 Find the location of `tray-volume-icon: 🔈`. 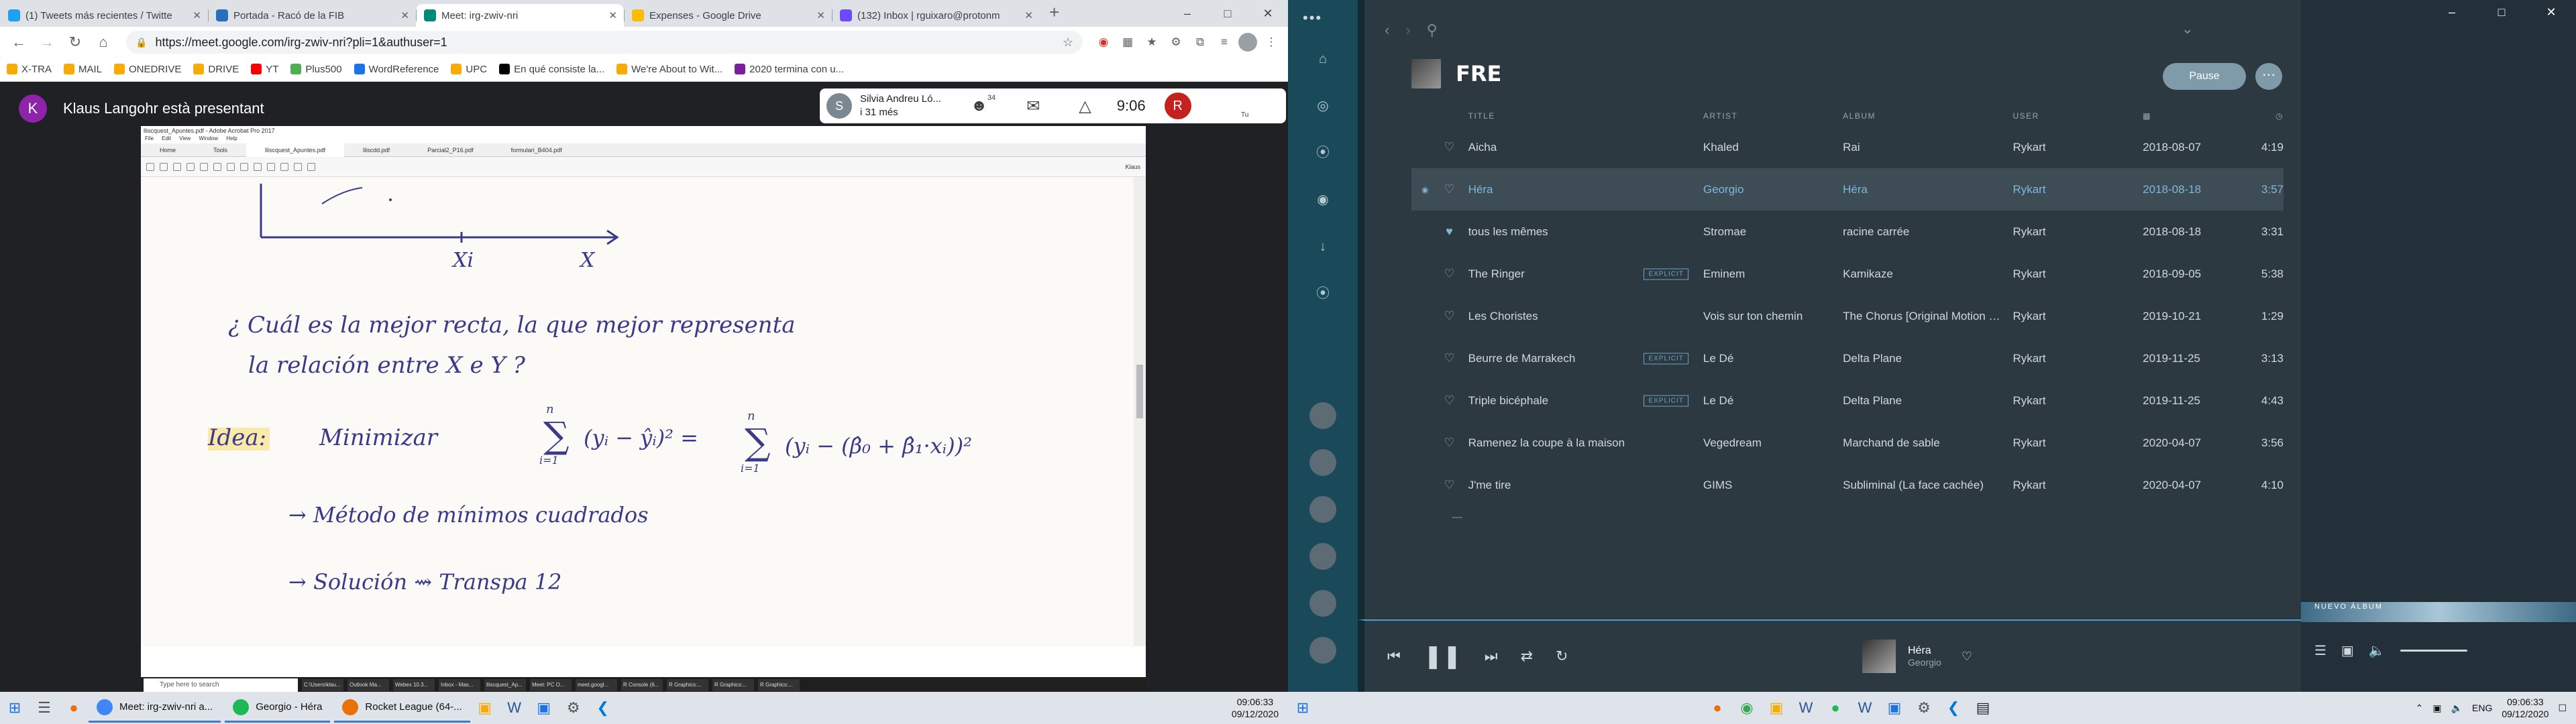

tray-volume-icon: 🔈 is located at coordinates (2457, 708).